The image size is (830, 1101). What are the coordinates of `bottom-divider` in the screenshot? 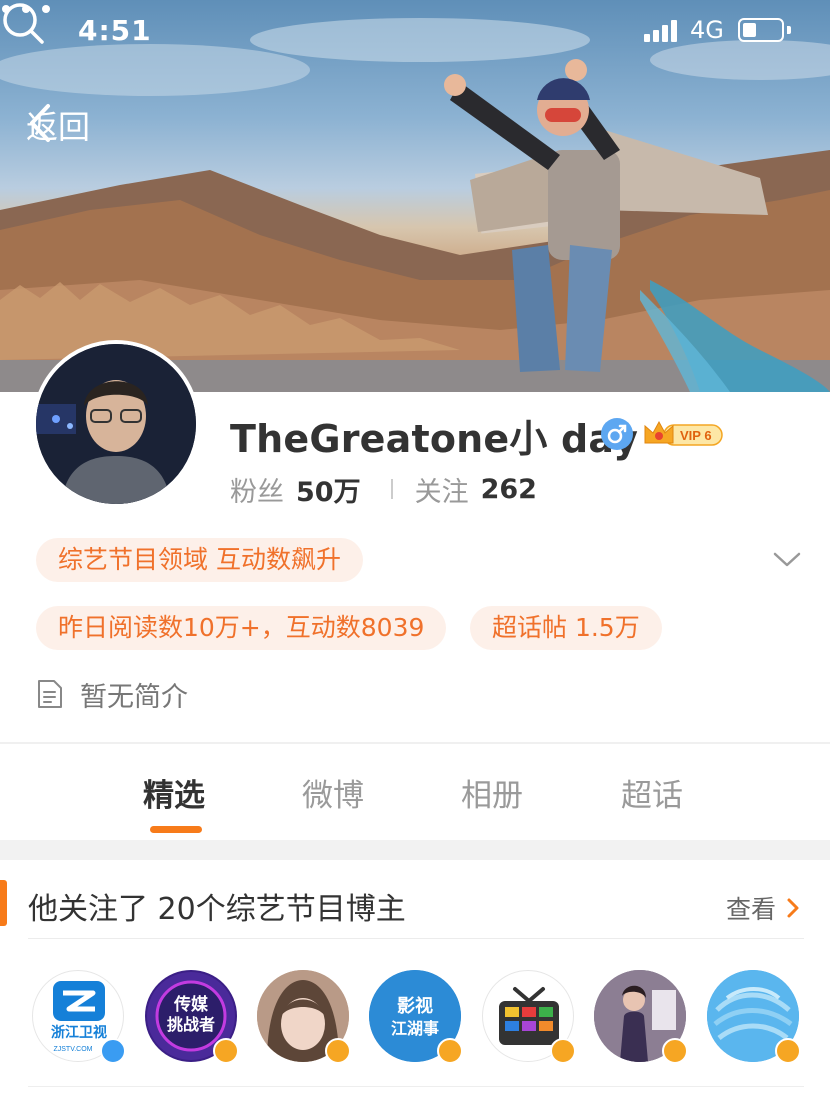 It's located at (416, 1086).